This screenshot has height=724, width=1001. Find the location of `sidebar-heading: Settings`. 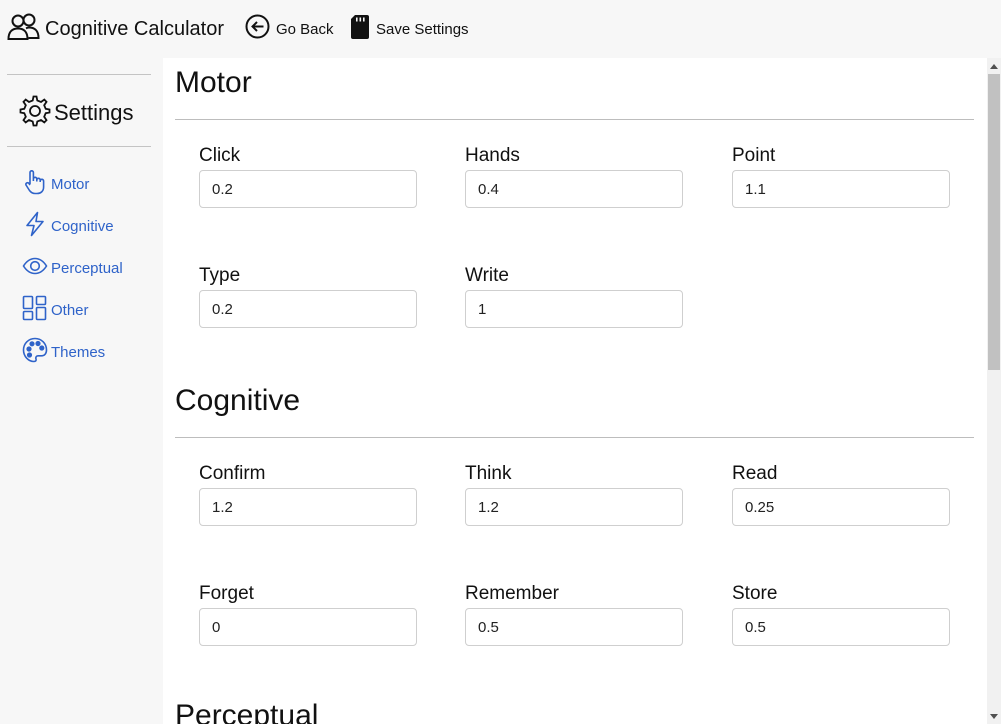

sidebar-heading: Settings is located at coordinates (76, 113).